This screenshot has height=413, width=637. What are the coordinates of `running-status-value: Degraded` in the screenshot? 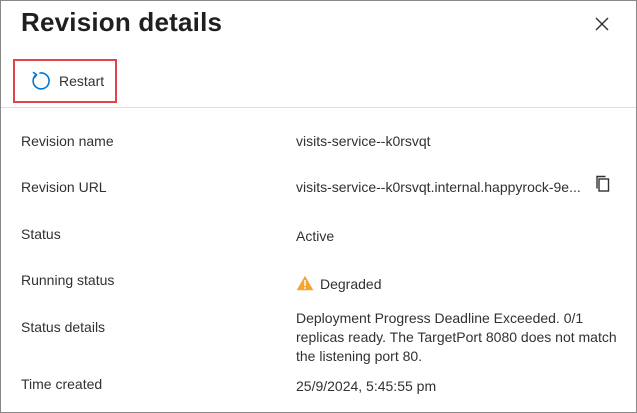 It's located at (351, 284).